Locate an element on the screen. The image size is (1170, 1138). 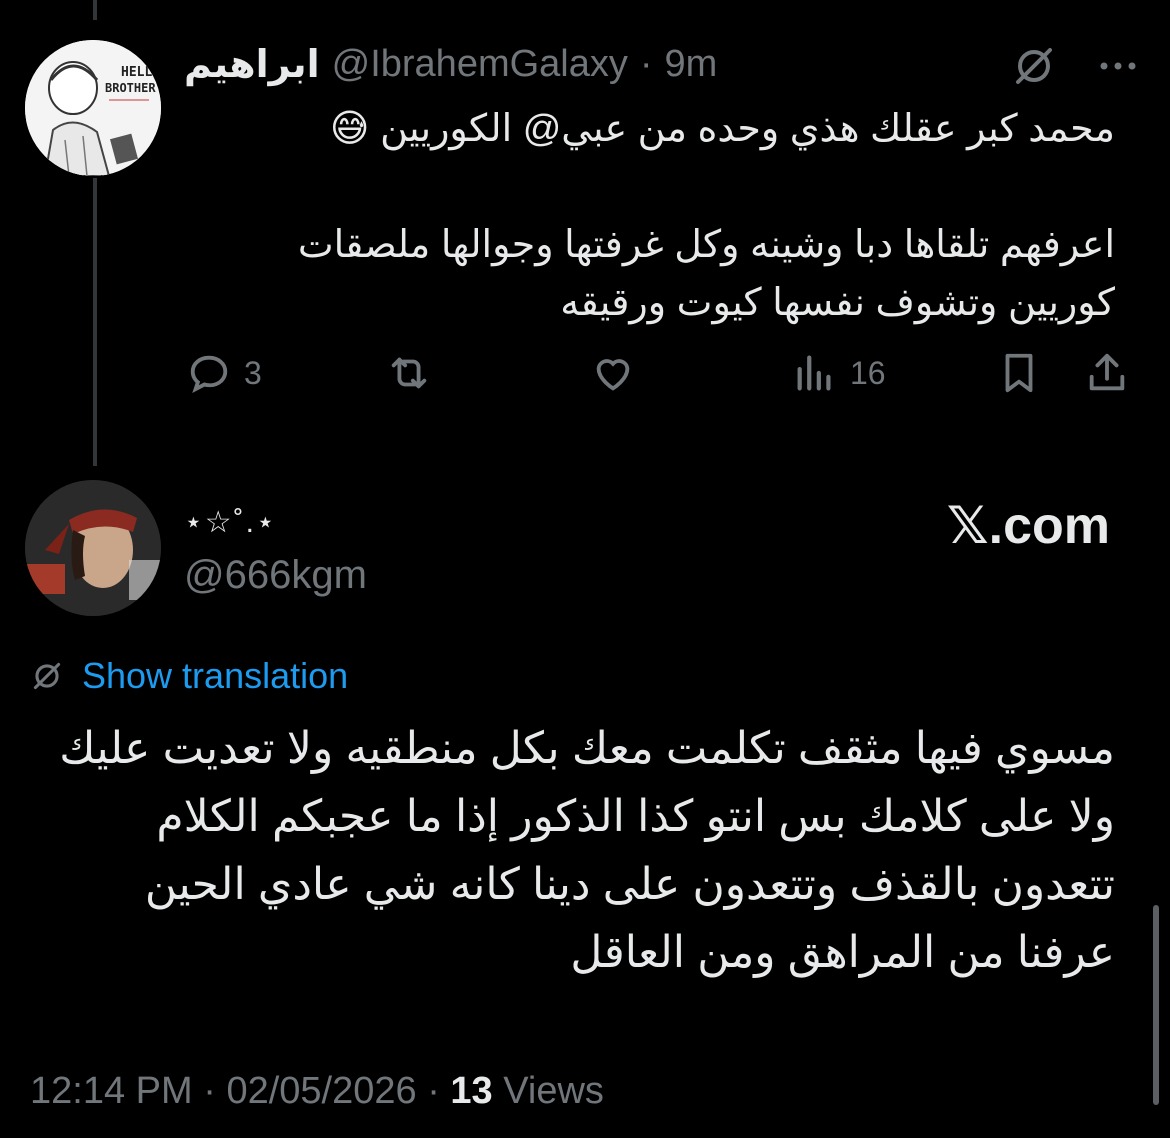
svg-text: HELLO is located at coordinates (140, 72).